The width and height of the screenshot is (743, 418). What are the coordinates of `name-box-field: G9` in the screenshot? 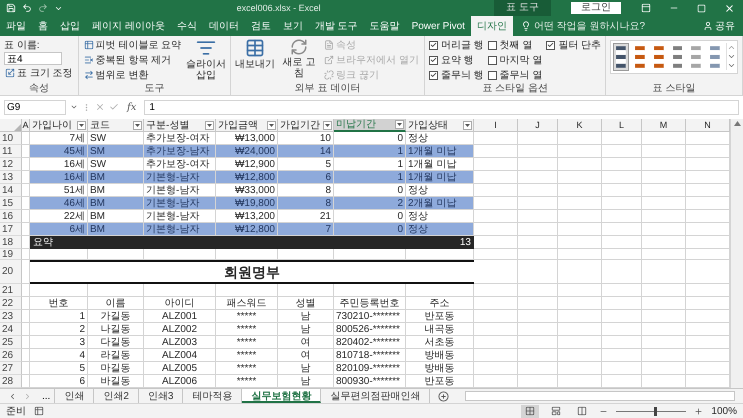 It's located at (35, 107).